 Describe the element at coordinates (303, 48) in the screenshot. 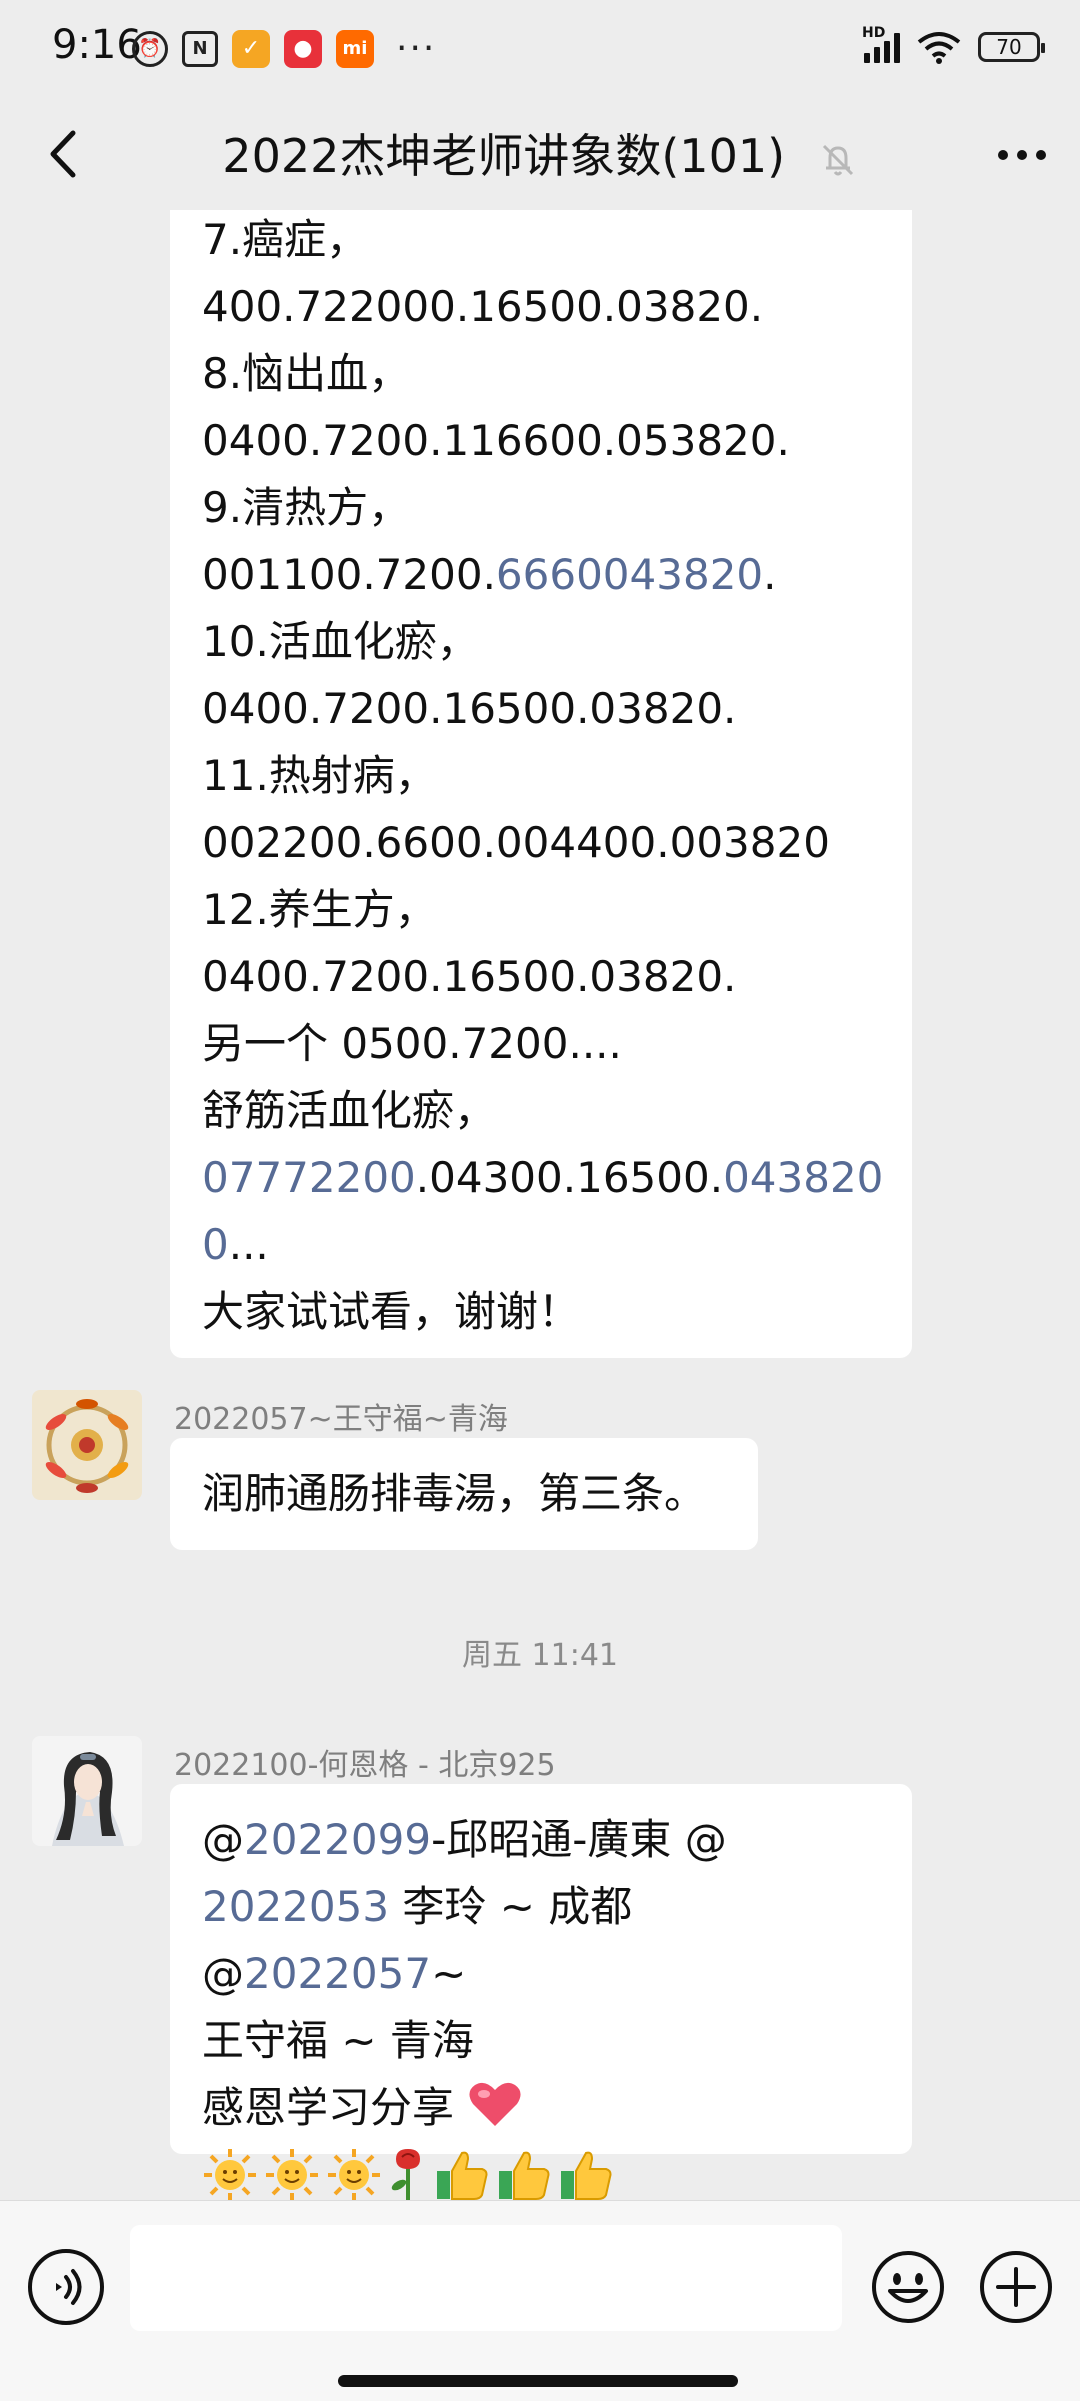

I see `red-envelope-icon: ●` at that location.